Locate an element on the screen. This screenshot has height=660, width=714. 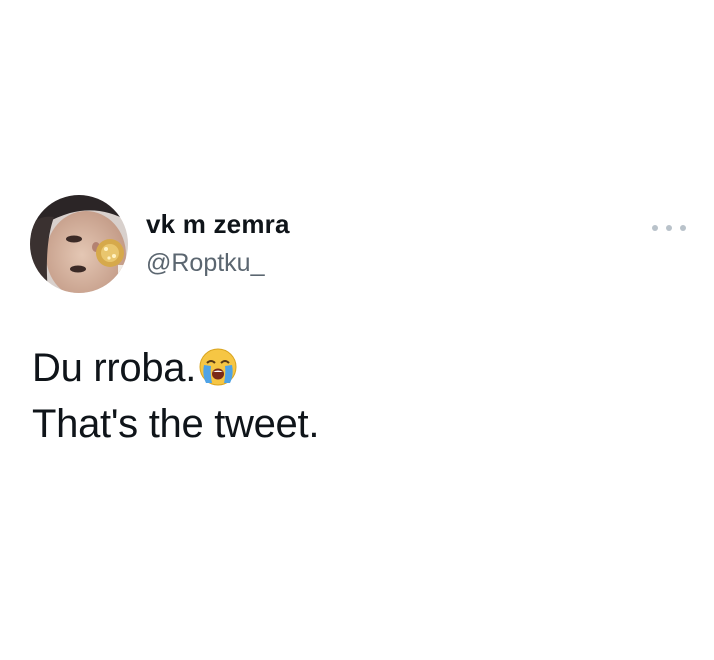
avatar is located at coordinates (79, 244).